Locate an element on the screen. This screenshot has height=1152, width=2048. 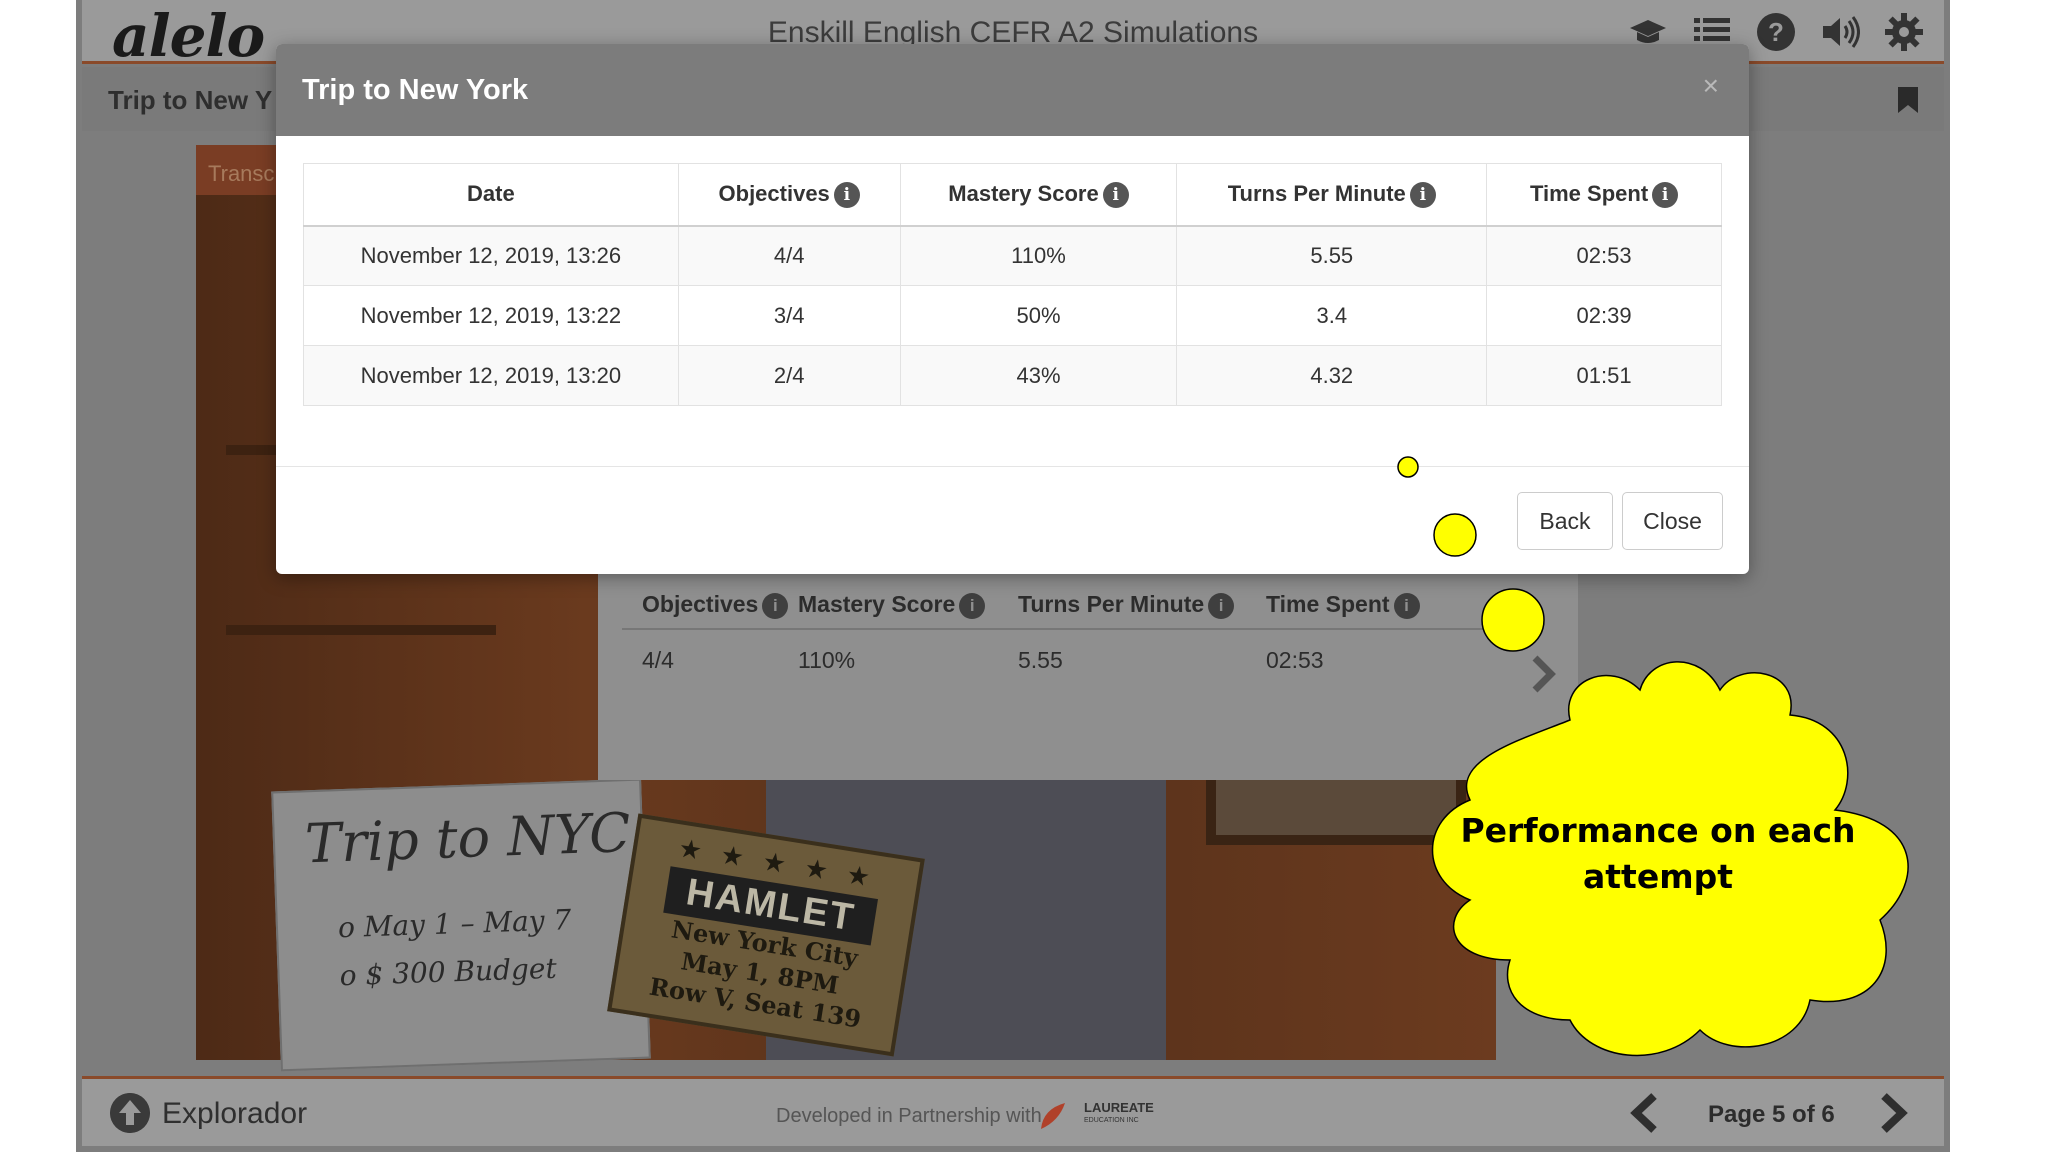
table-cell: 02:53 is located at coordinates (1295, 659).